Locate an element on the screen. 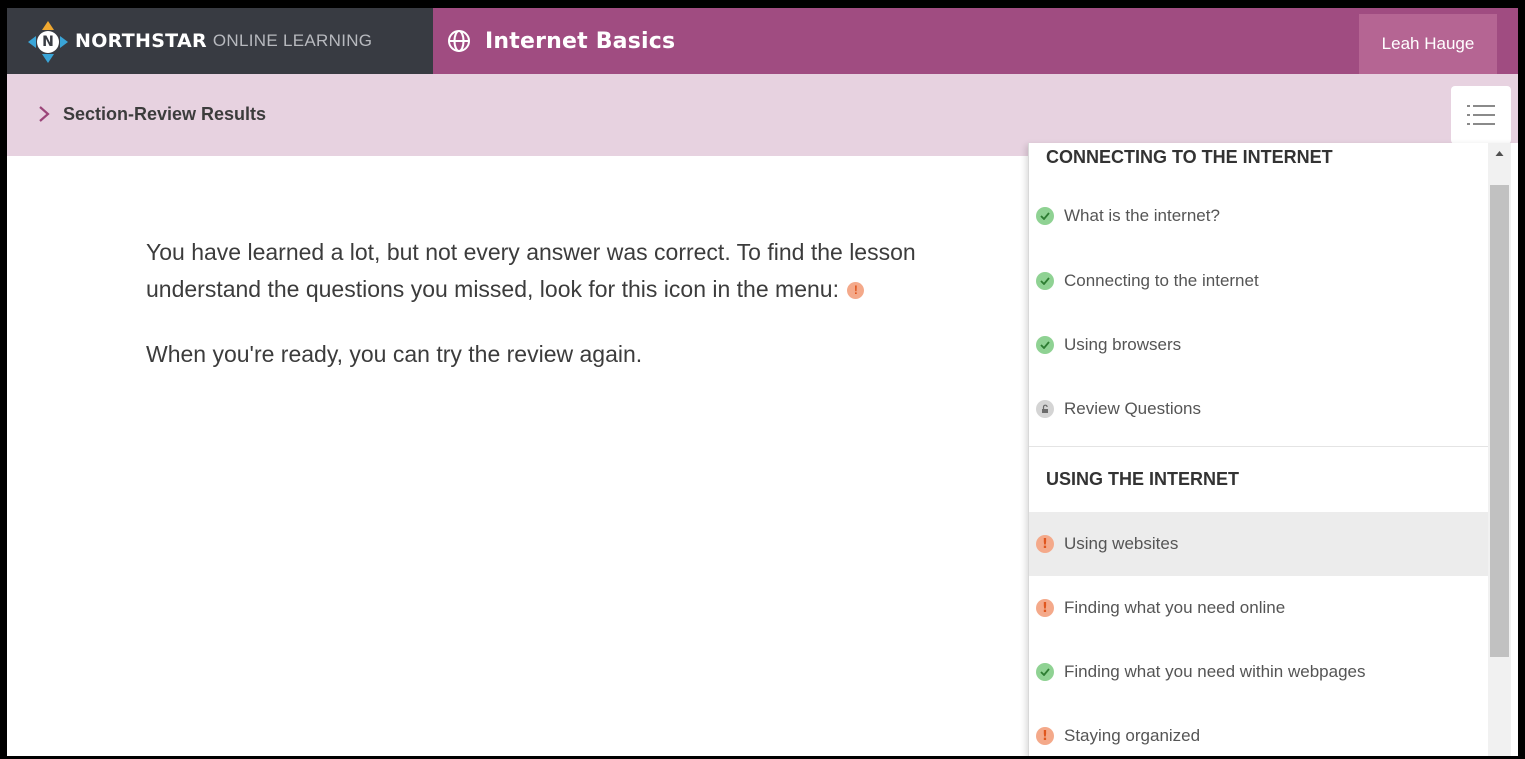 The width and height of the screenshot is (1525, 759). course-title: Internet Basics is located at coordinates (580, 41).